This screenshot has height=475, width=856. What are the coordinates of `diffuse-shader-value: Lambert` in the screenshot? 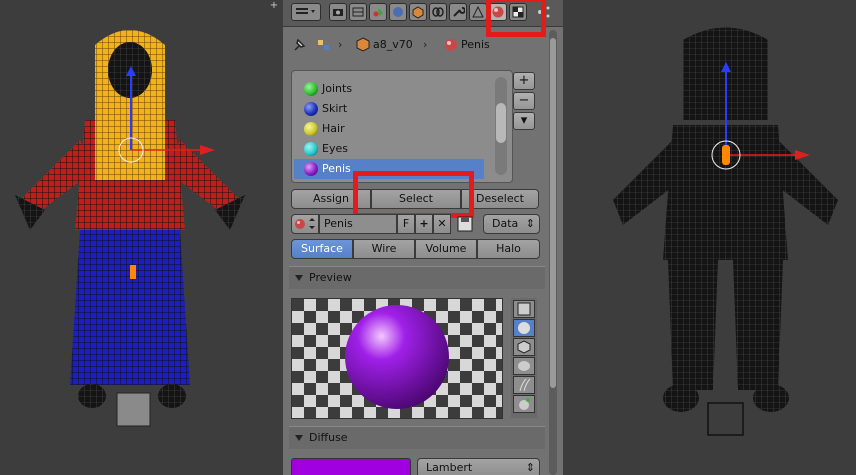 It's located at (449, 467).